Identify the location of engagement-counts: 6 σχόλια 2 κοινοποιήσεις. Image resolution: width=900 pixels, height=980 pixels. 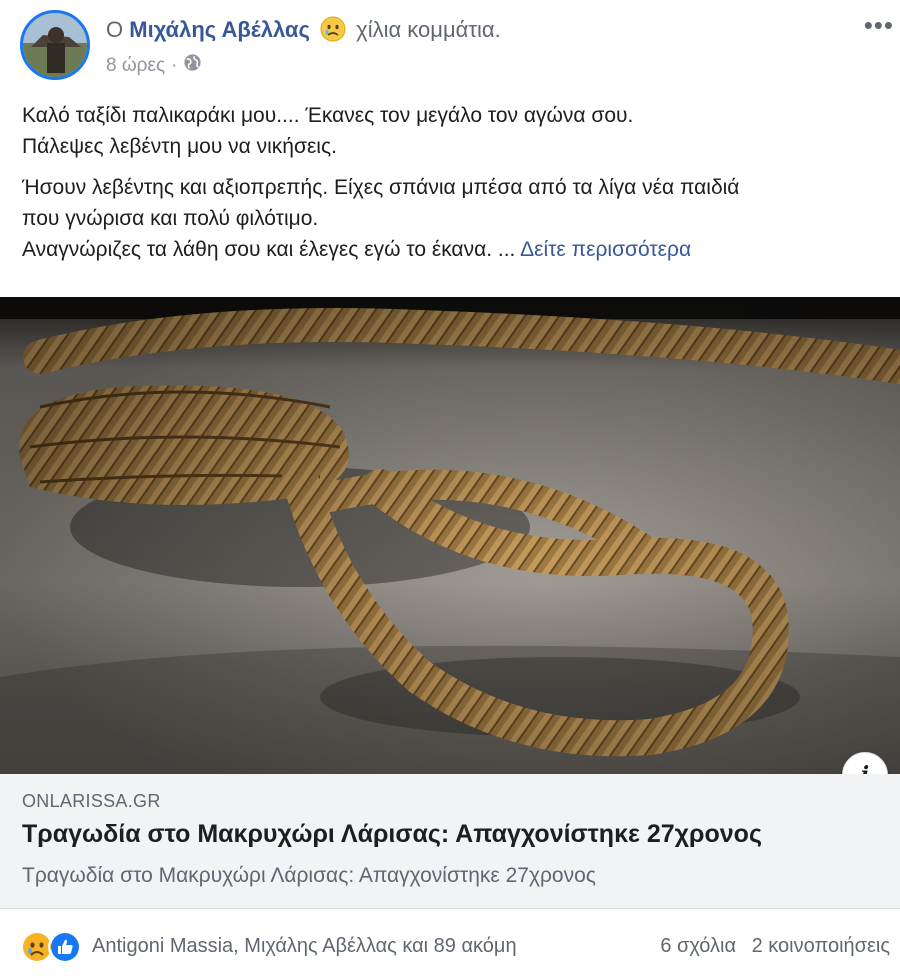
(770, 946).